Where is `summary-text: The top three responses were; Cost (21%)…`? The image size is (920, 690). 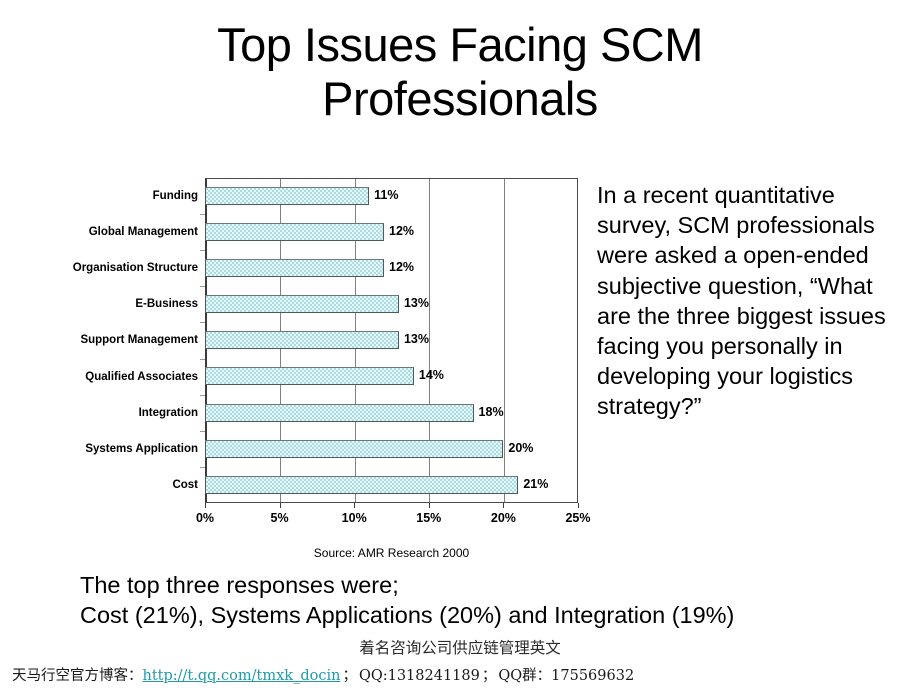 summary-text: The top three responses were; Cost (21%)… is located at coordinates (480, 600).